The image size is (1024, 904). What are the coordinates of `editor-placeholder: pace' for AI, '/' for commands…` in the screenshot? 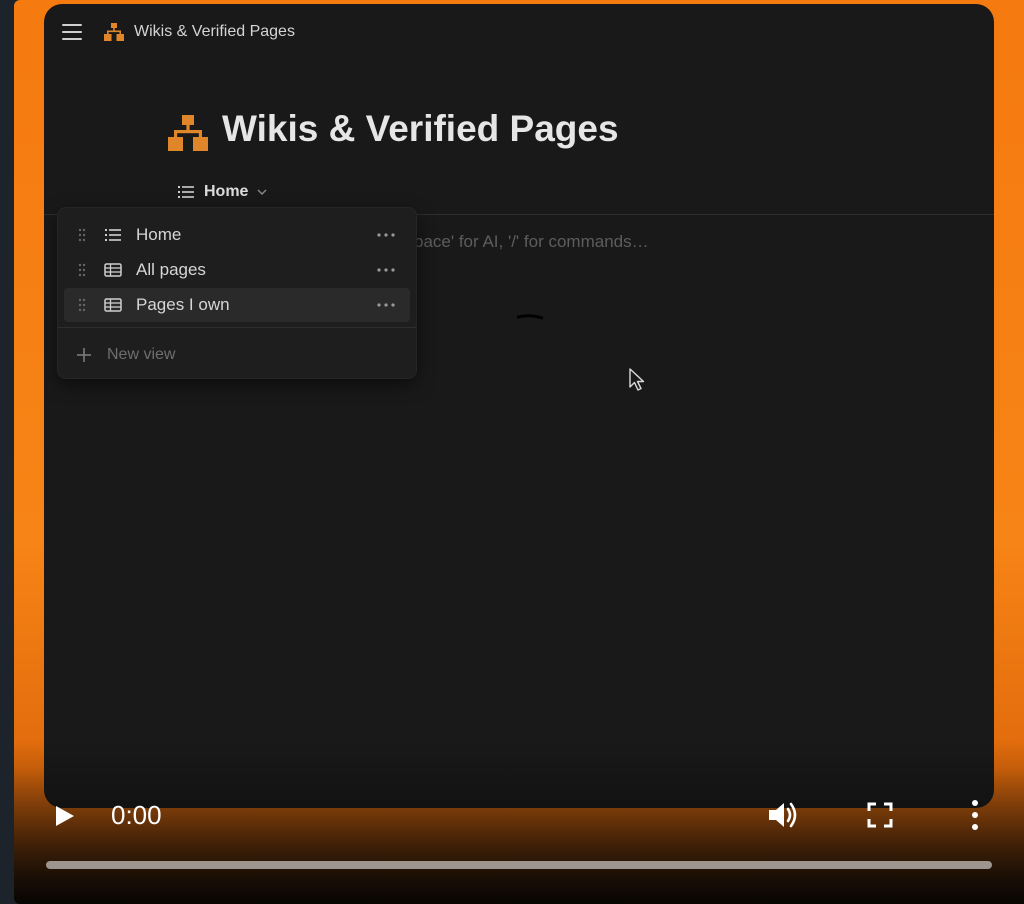 It's located at (531, 242).